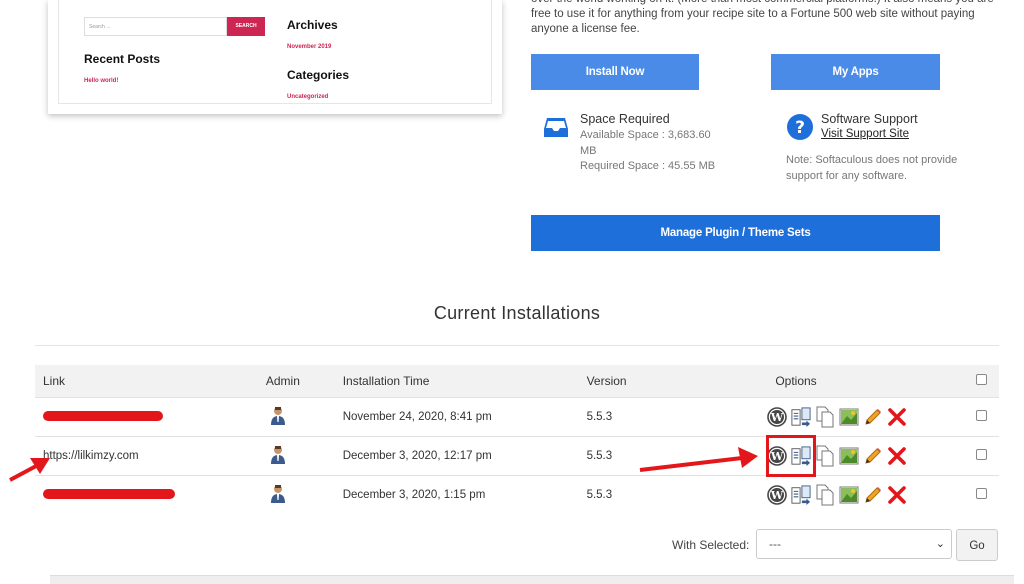 Image resolution: width=1024 pixels, height=584 pixels. I want to click on annotation-highlight-box, so click(791, 456).